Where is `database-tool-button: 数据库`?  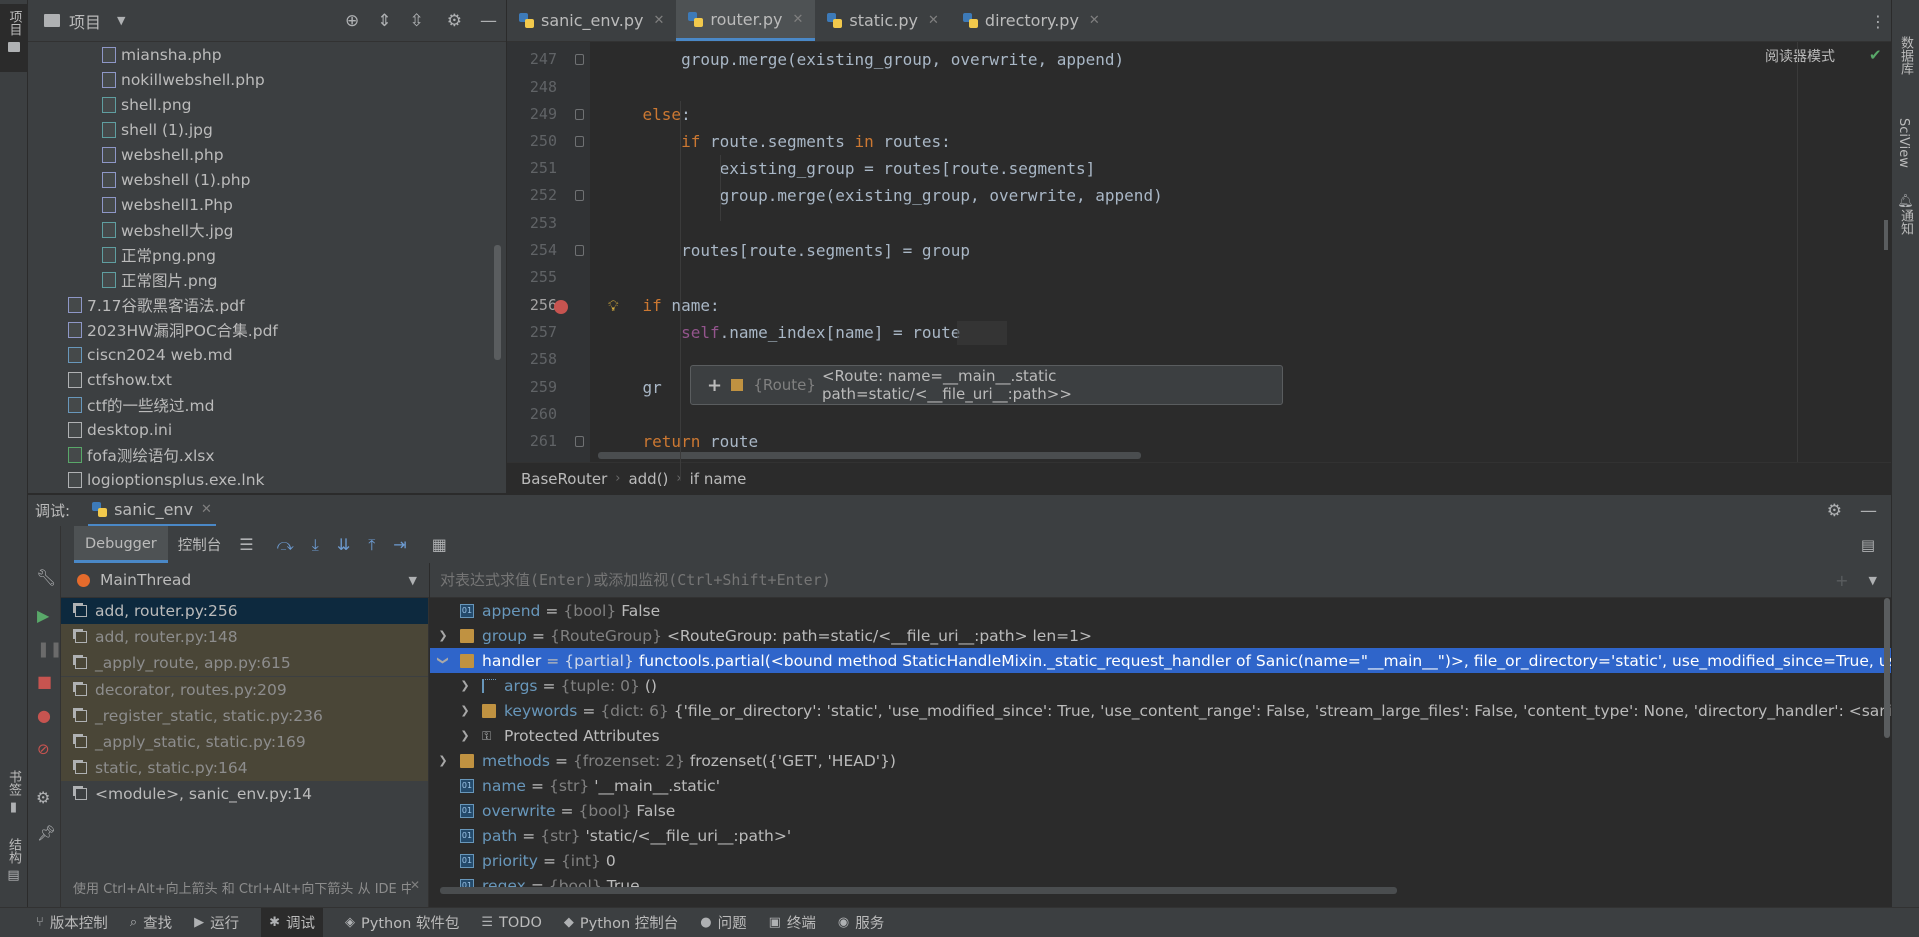 database-tool-button: 数据库 is located at coordinates (1905, 55).